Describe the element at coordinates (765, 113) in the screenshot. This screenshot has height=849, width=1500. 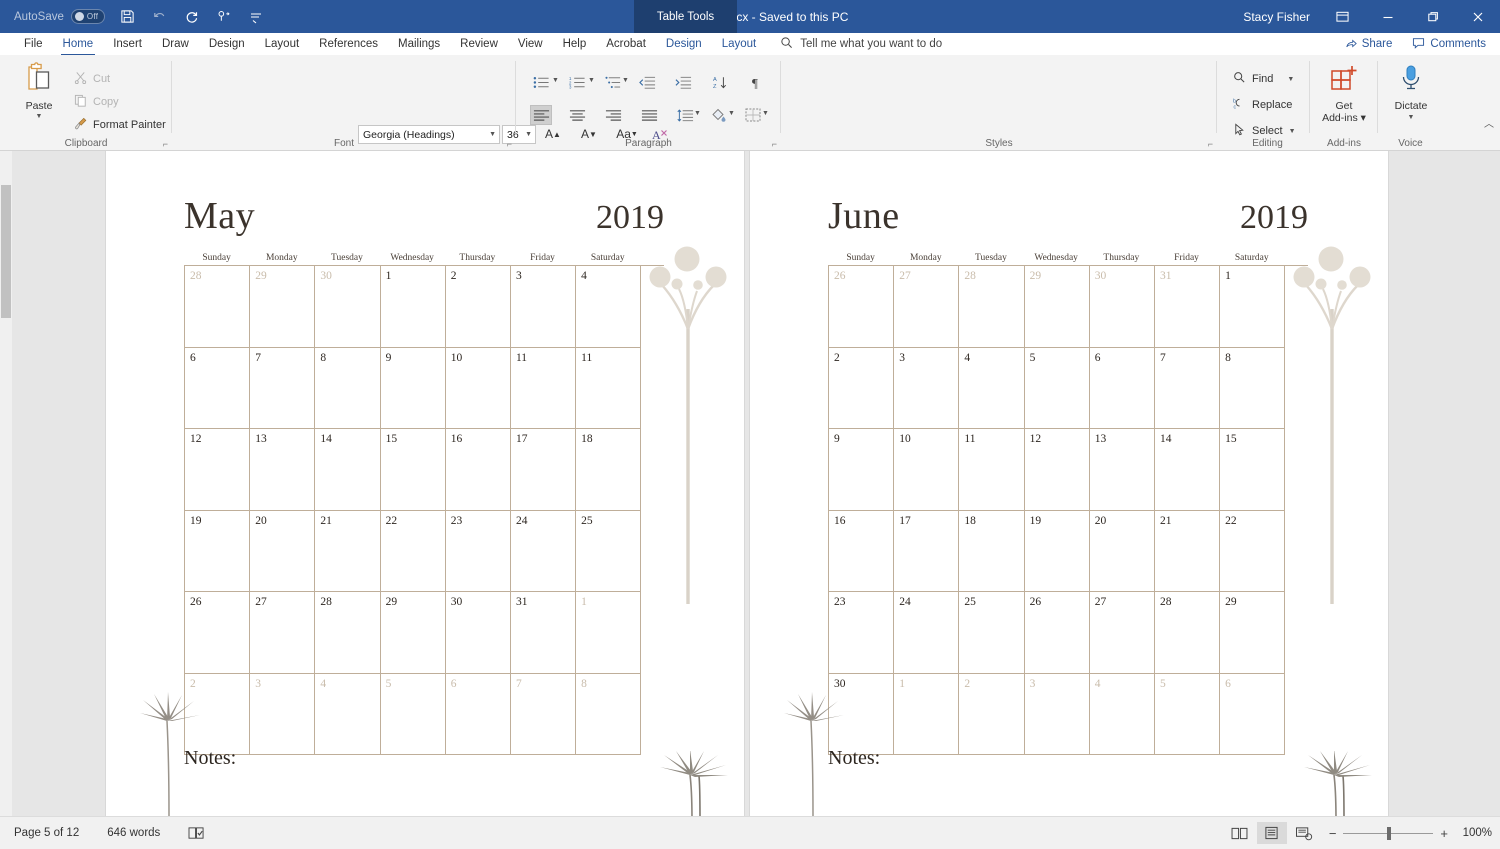
I see `borders-caret: ▼` at that location.